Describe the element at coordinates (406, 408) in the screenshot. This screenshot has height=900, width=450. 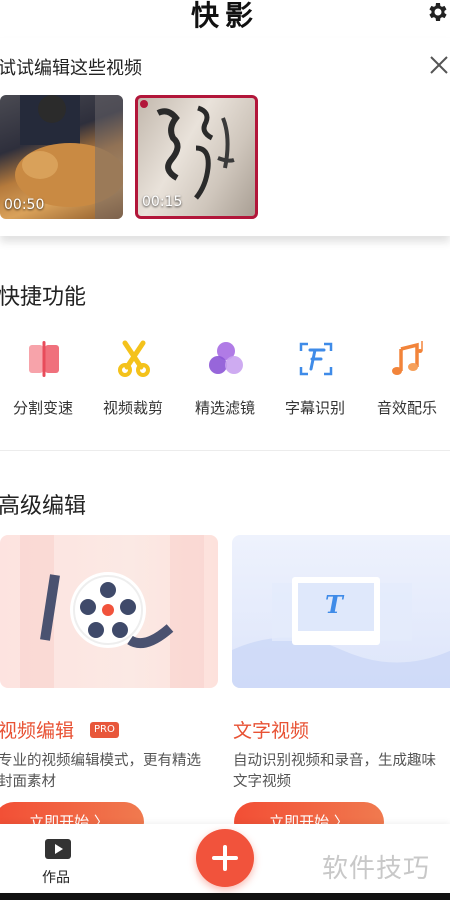
I see `feature-label: 音效配乐` at that location.